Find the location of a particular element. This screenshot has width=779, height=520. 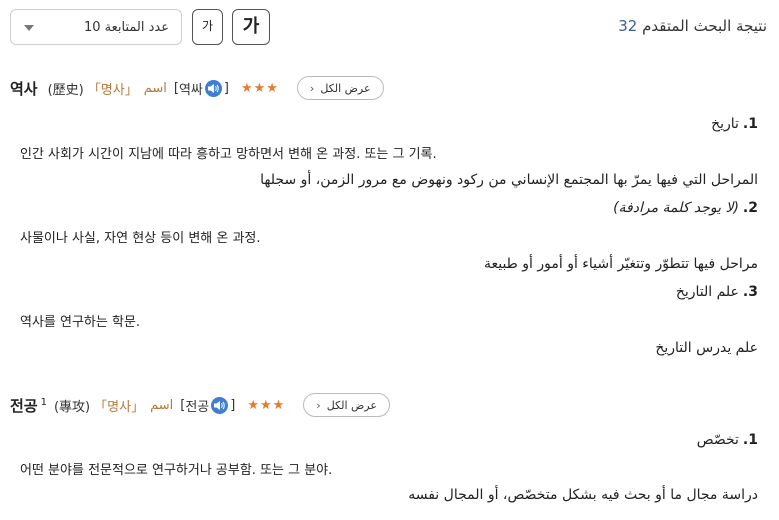

hanja: (專攻) is located at coordinates (72, 407).